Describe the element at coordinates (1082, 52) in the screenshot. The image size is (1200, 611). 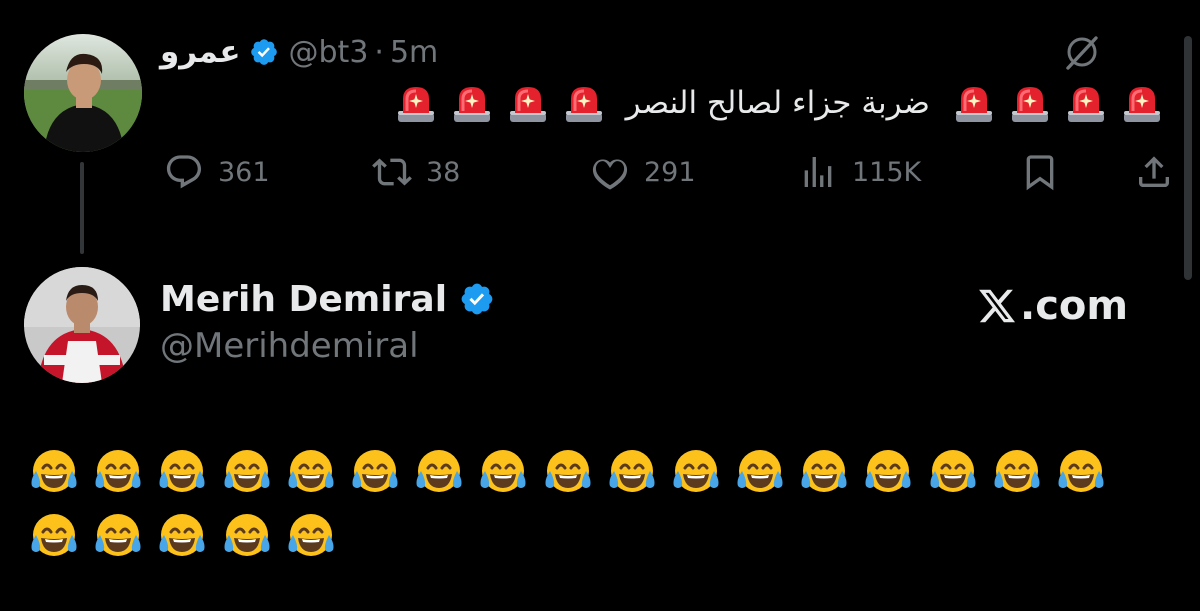
I see `grok-icon` at that location.